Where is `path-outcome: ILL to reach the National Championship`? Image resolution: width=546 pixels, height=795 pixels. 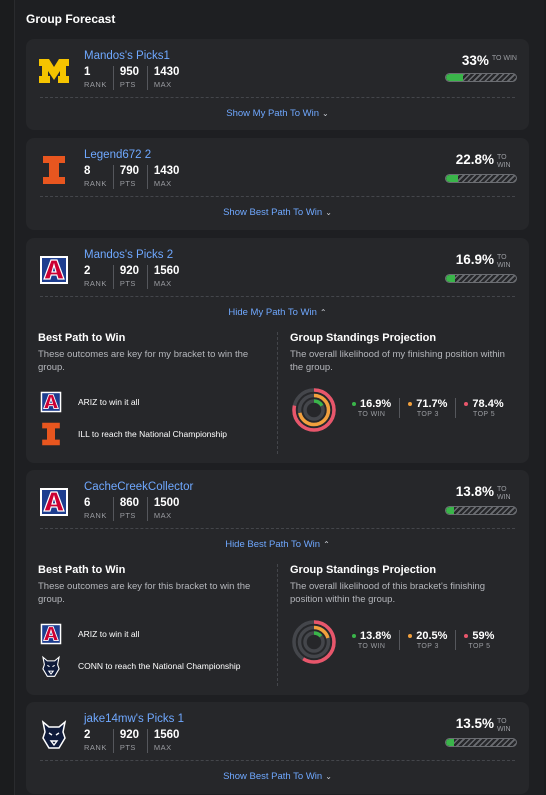
path-outcome: ILL to reach the National Championship is located at coordinates (133, 434).